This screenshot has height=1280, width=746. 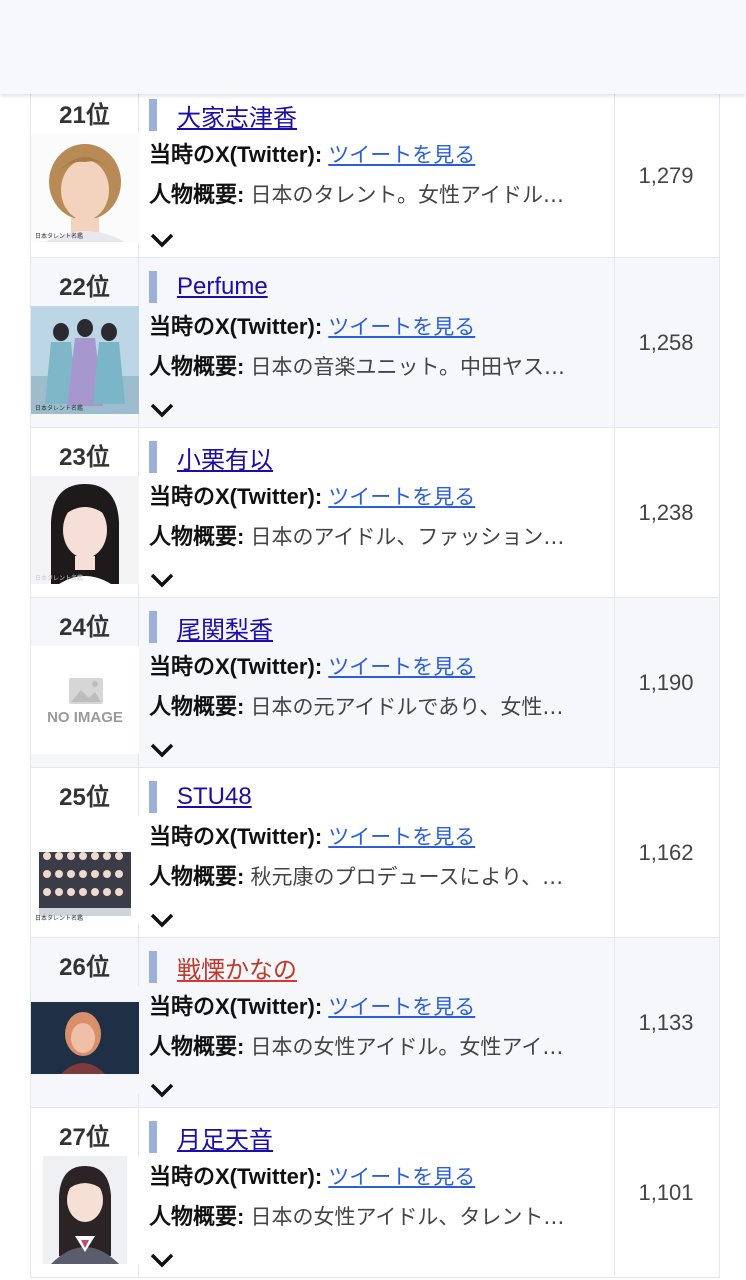 I want to click on top-app-bar, so click(x=373, y=47).